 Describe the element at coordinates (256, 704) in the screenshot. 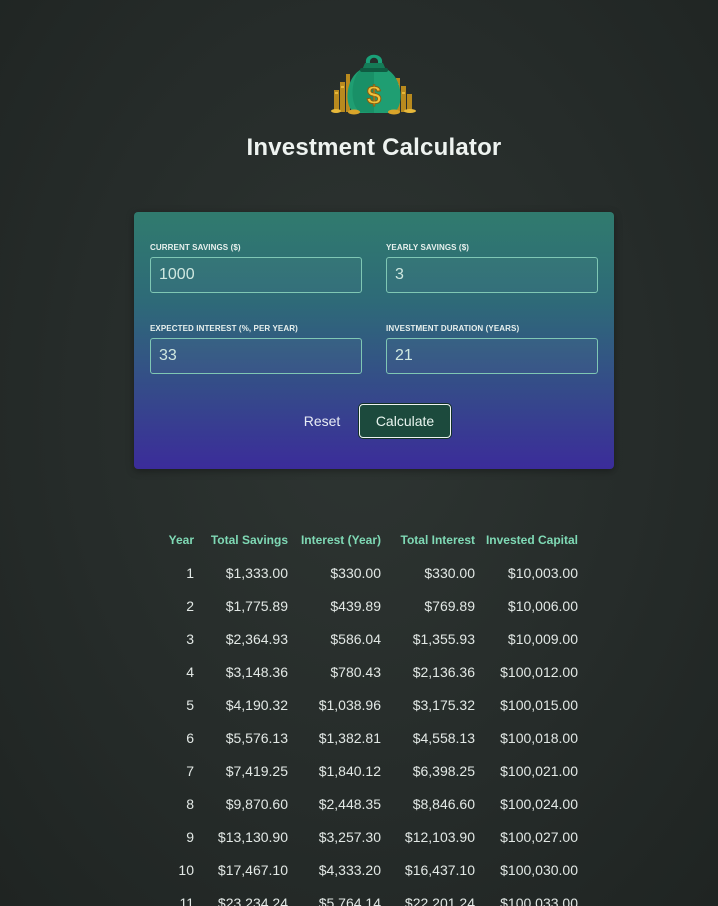

I see `cell-total-savings: $4,190.32` at that location.